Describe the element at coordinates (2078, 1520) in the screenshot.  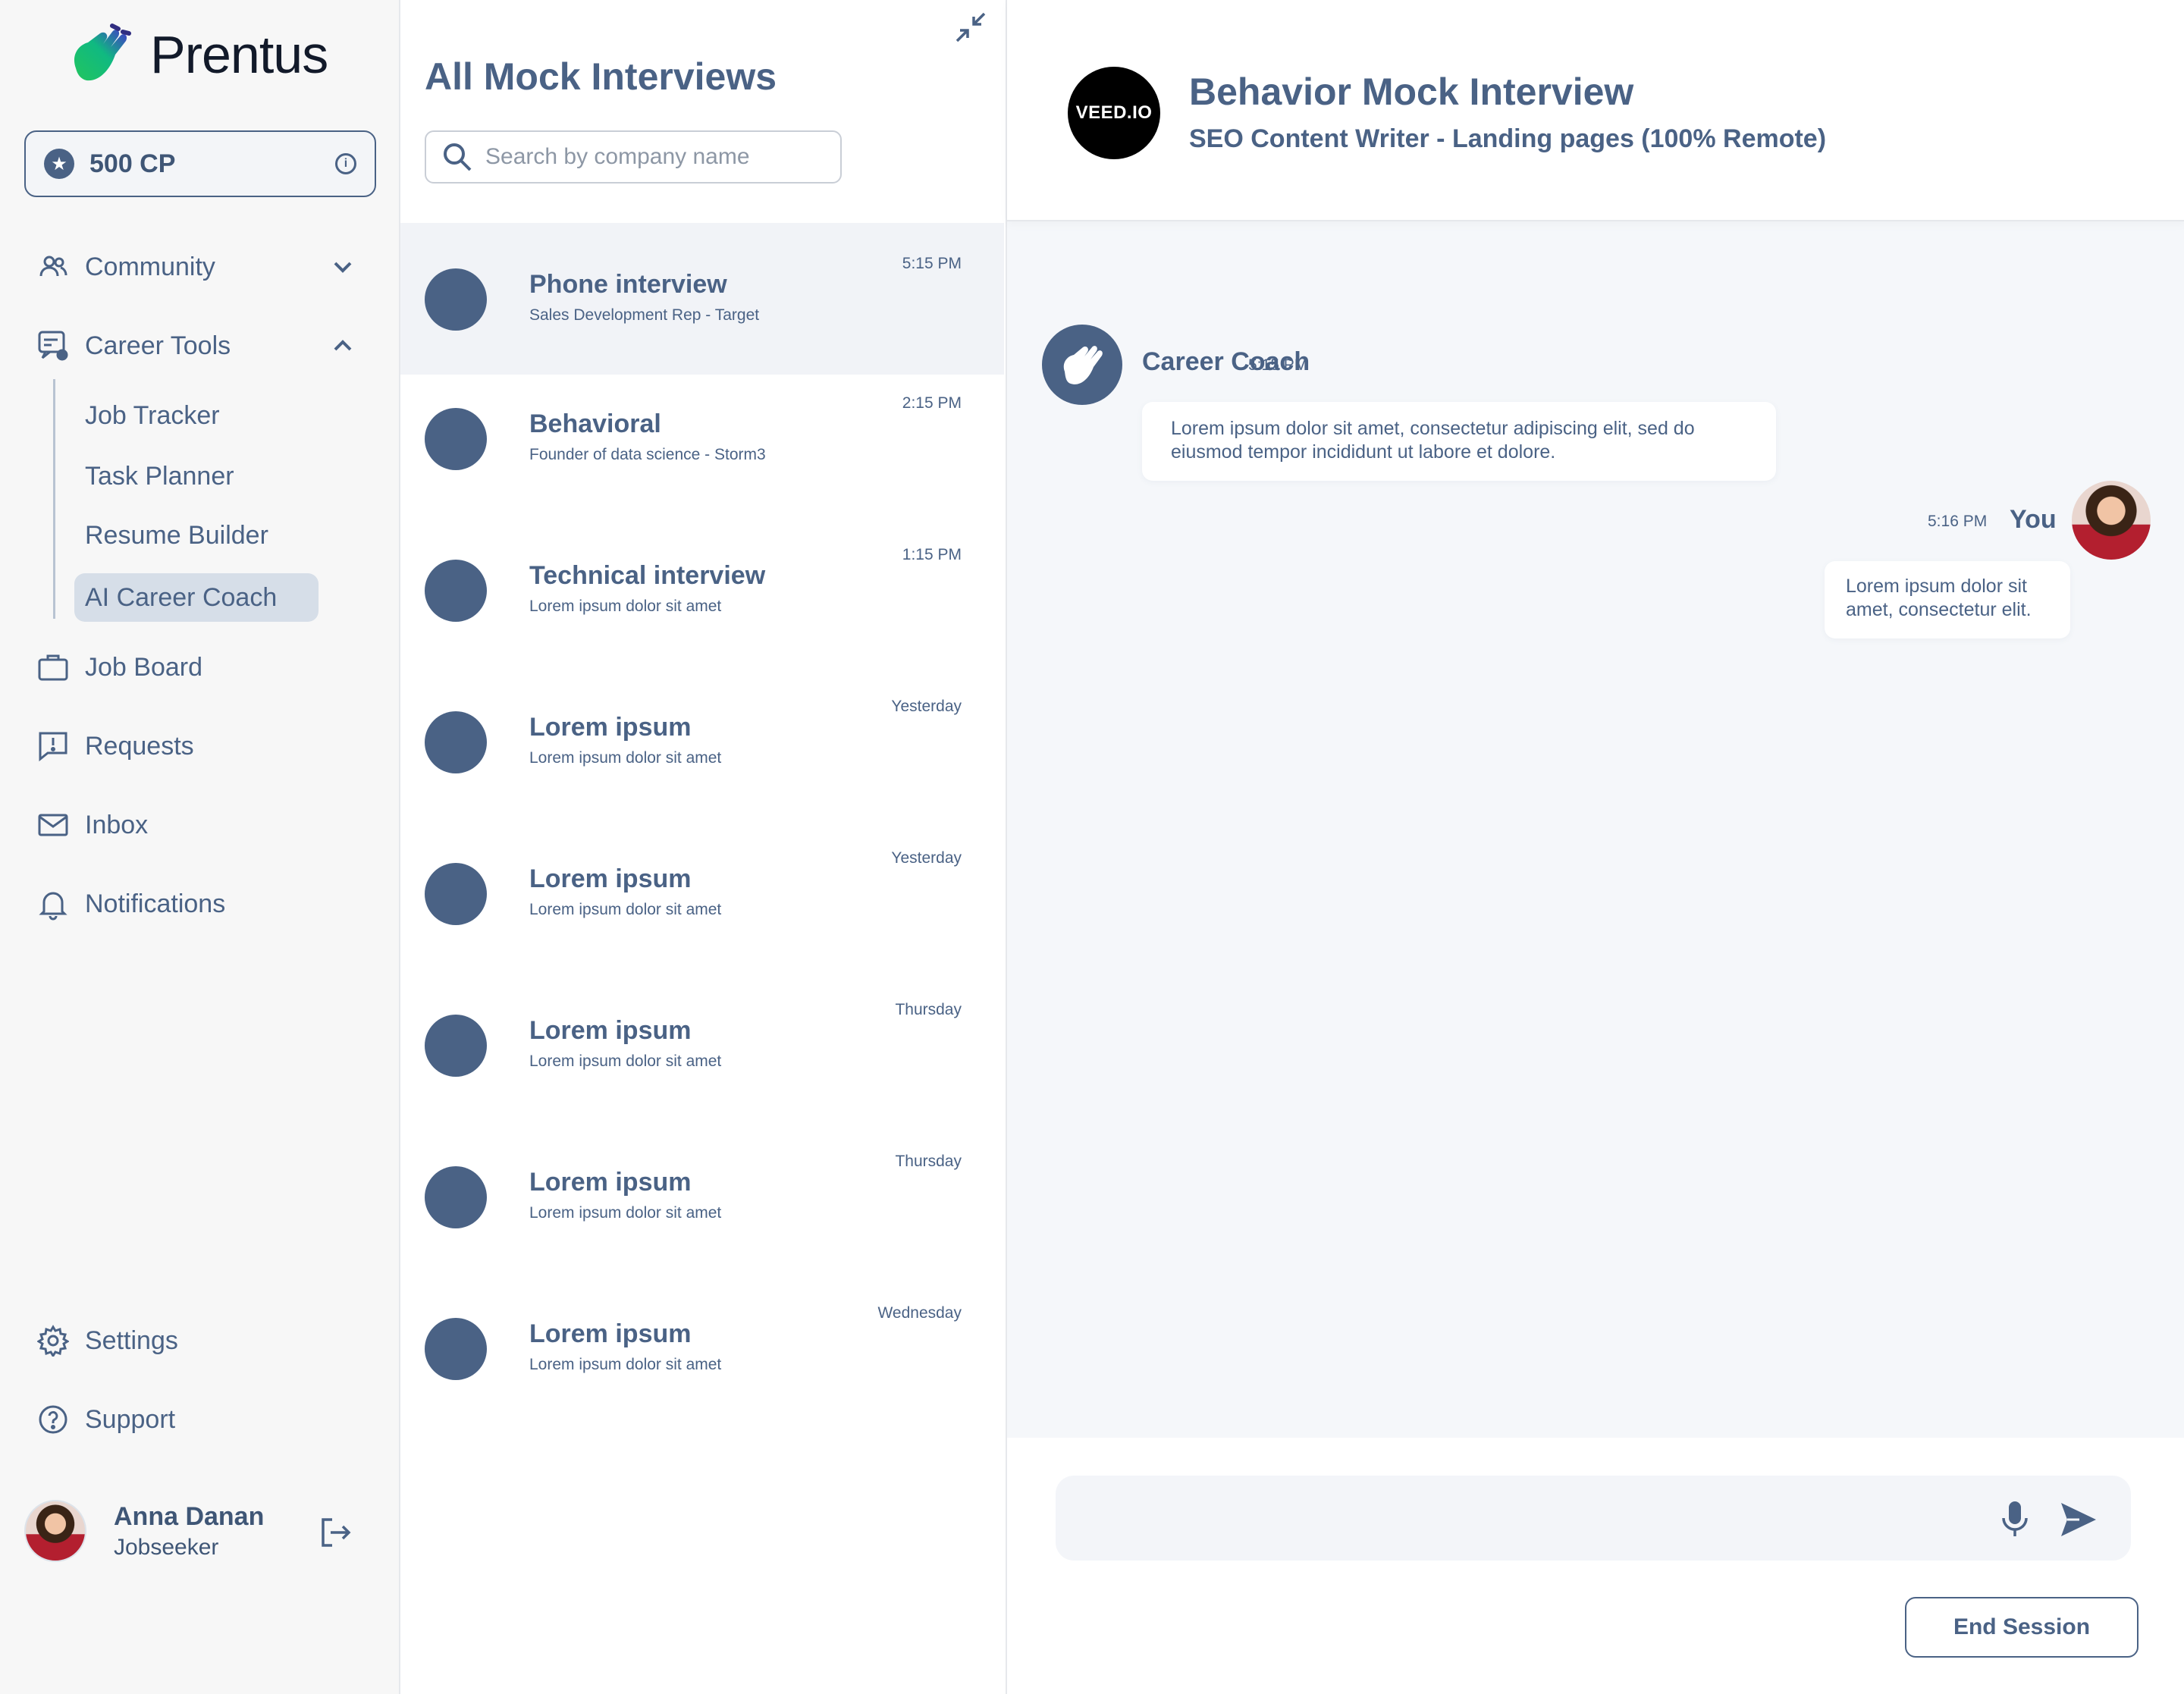
I see `send-icon` at that location.